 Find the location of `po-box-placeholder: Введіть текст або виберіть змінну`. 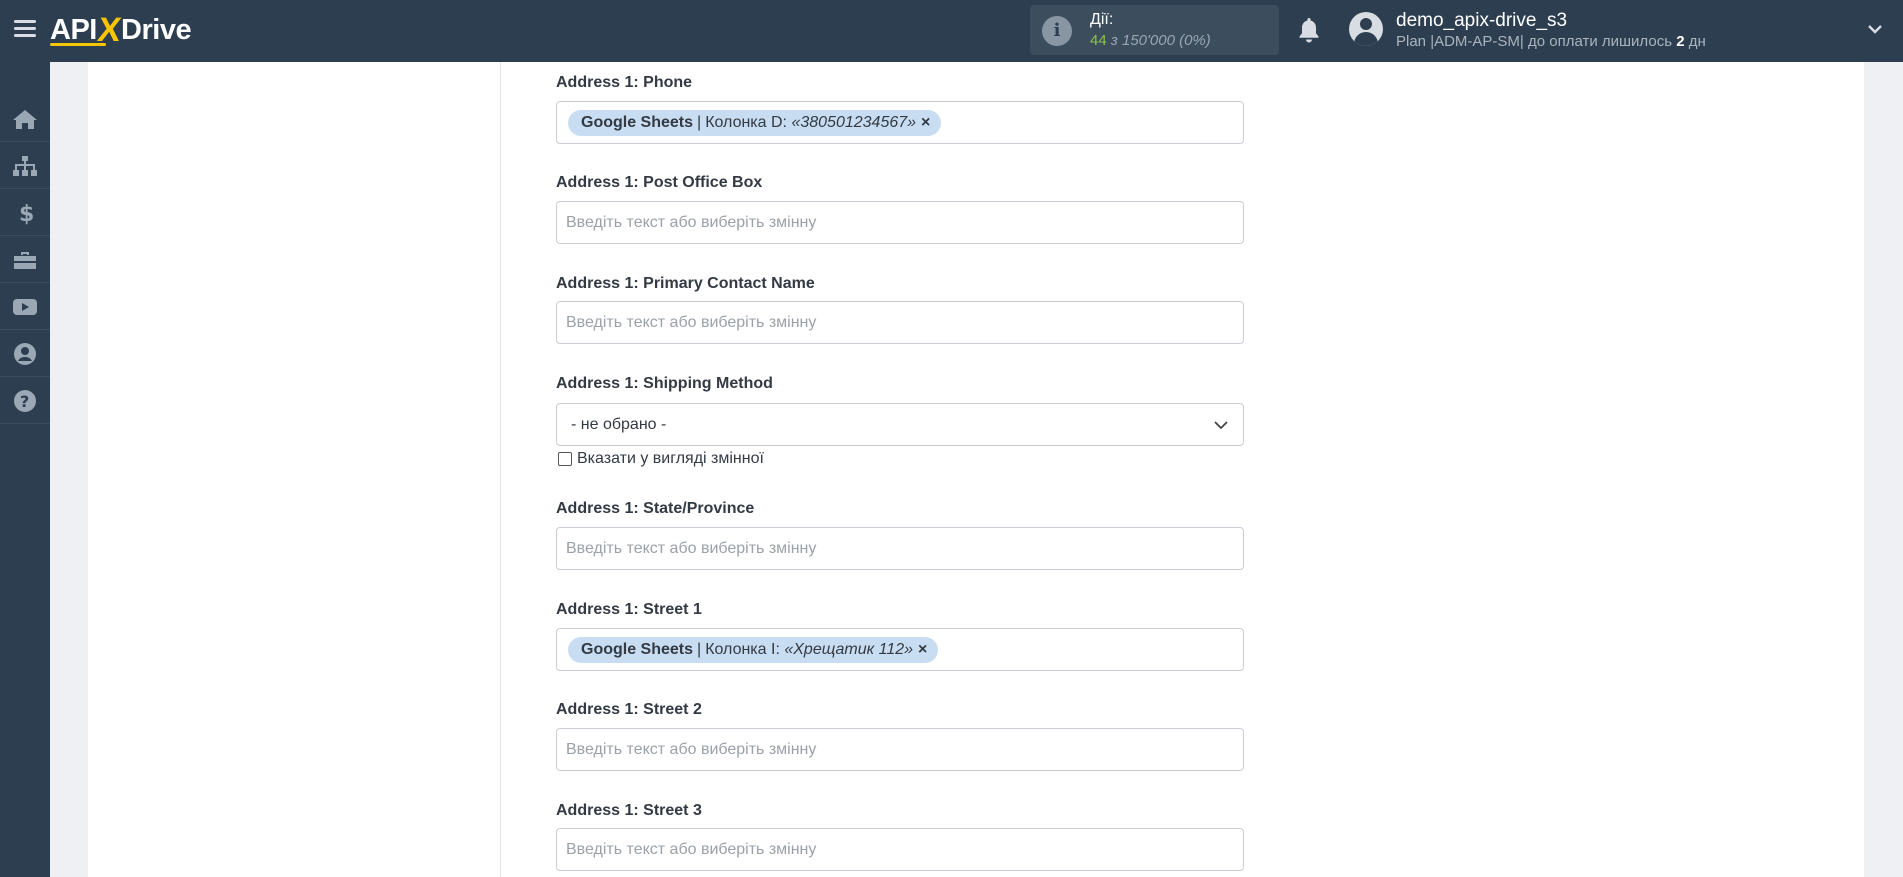

po-box-placeholder: Введіть текст або виберіть змінну is located at coordinates (691, 222).